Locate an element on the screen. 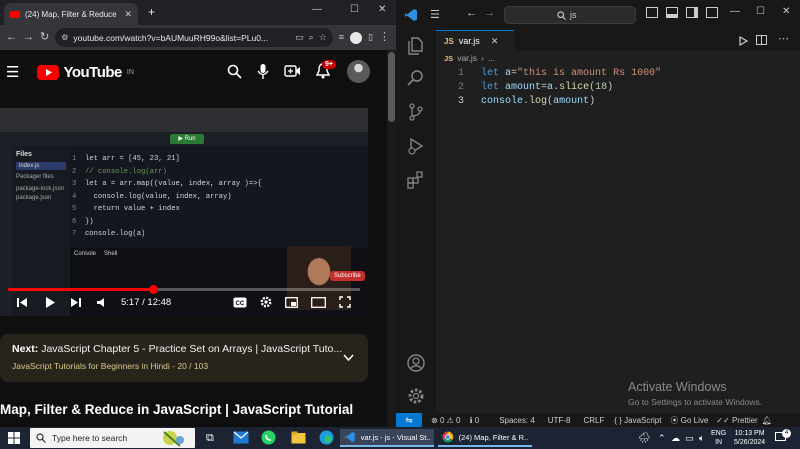 This screenshot has height=449, width=800. task-view-icon: ⧉ is located at coordinates (210, 438).